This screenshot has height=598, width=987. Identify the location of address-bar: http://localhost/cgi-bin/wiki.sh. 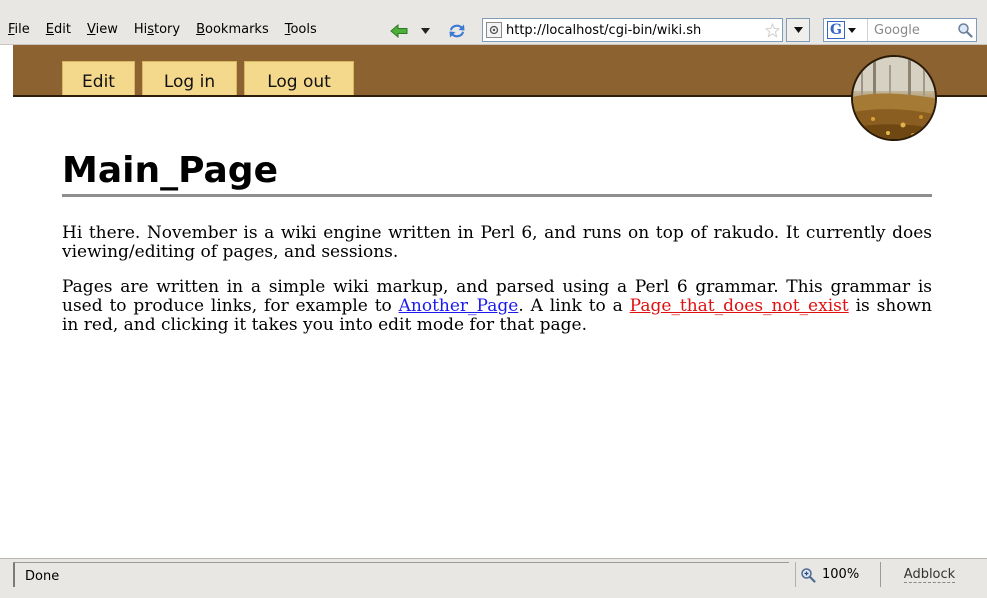
(632, 30).